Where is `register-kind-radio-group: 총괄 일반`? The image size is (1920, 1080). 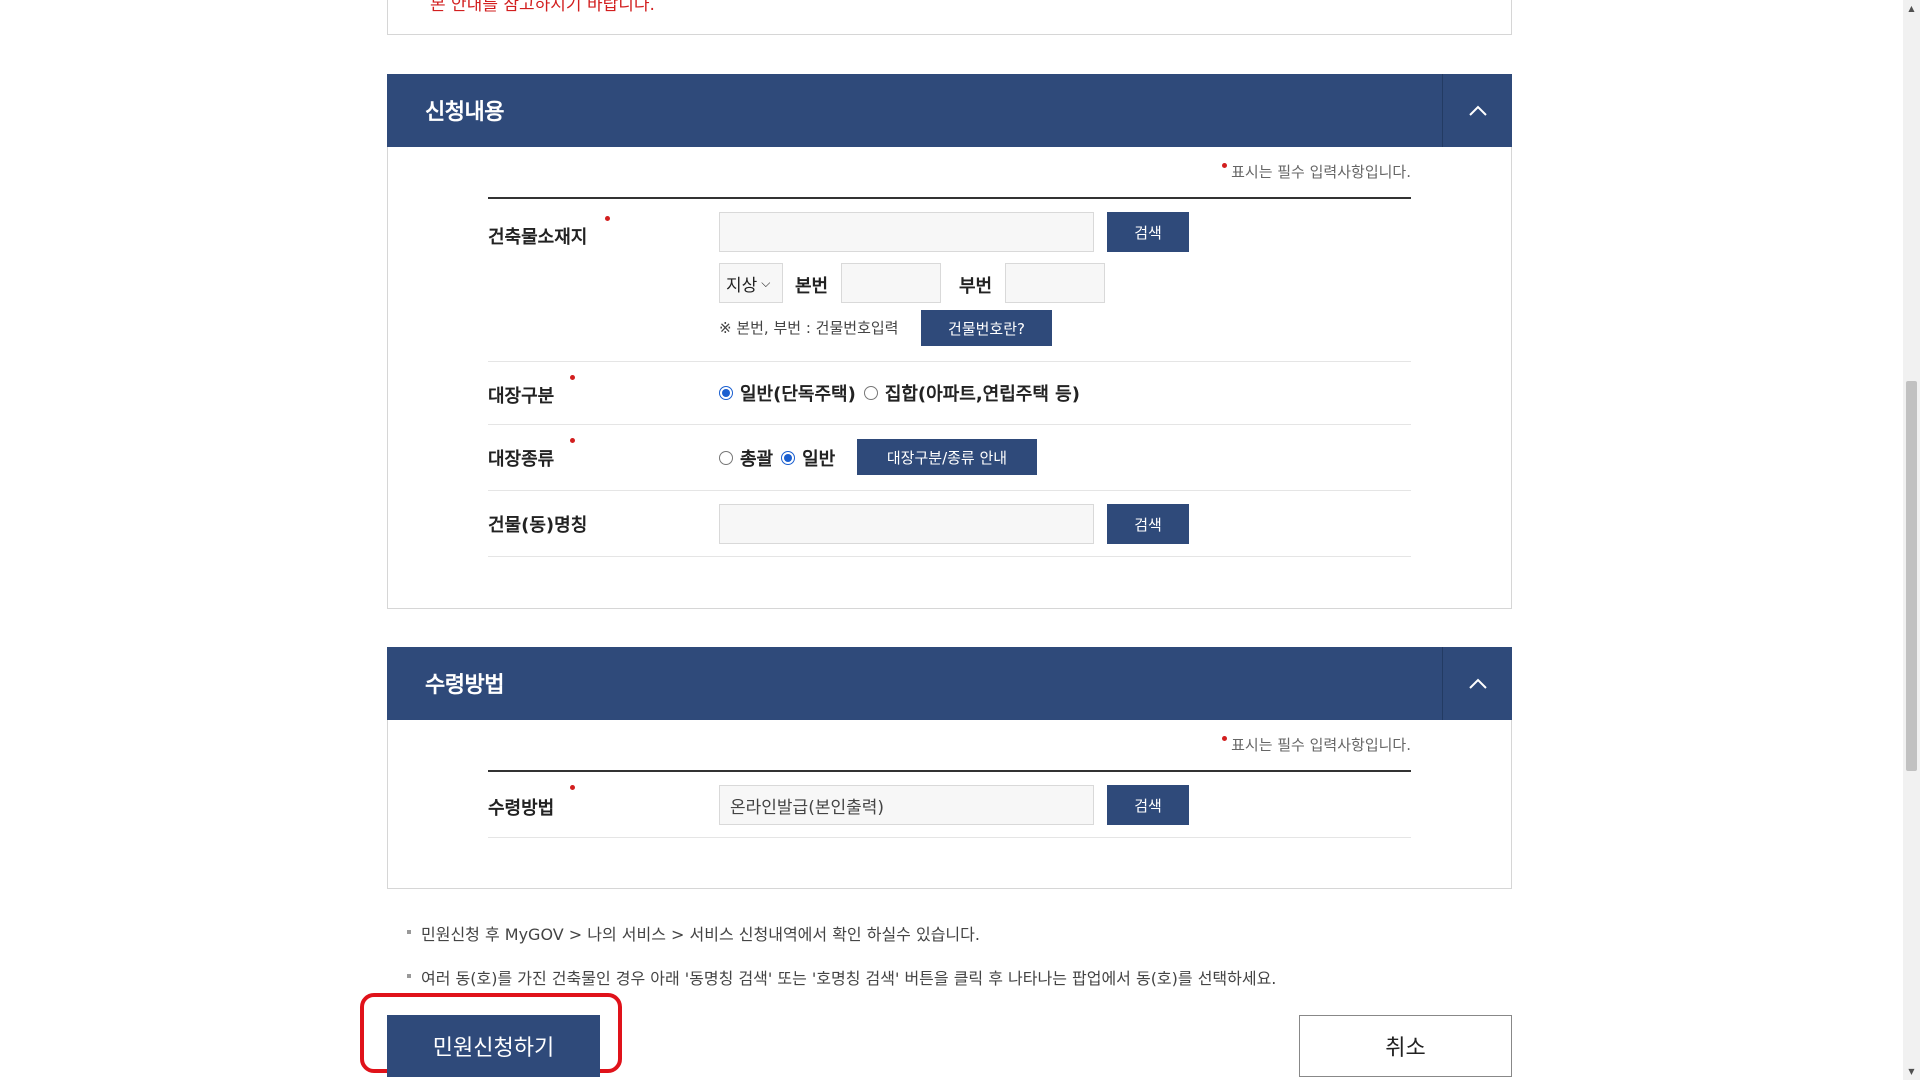
register-kind-radio-group: 총괄 일반 is located at coordinates (781, 458).